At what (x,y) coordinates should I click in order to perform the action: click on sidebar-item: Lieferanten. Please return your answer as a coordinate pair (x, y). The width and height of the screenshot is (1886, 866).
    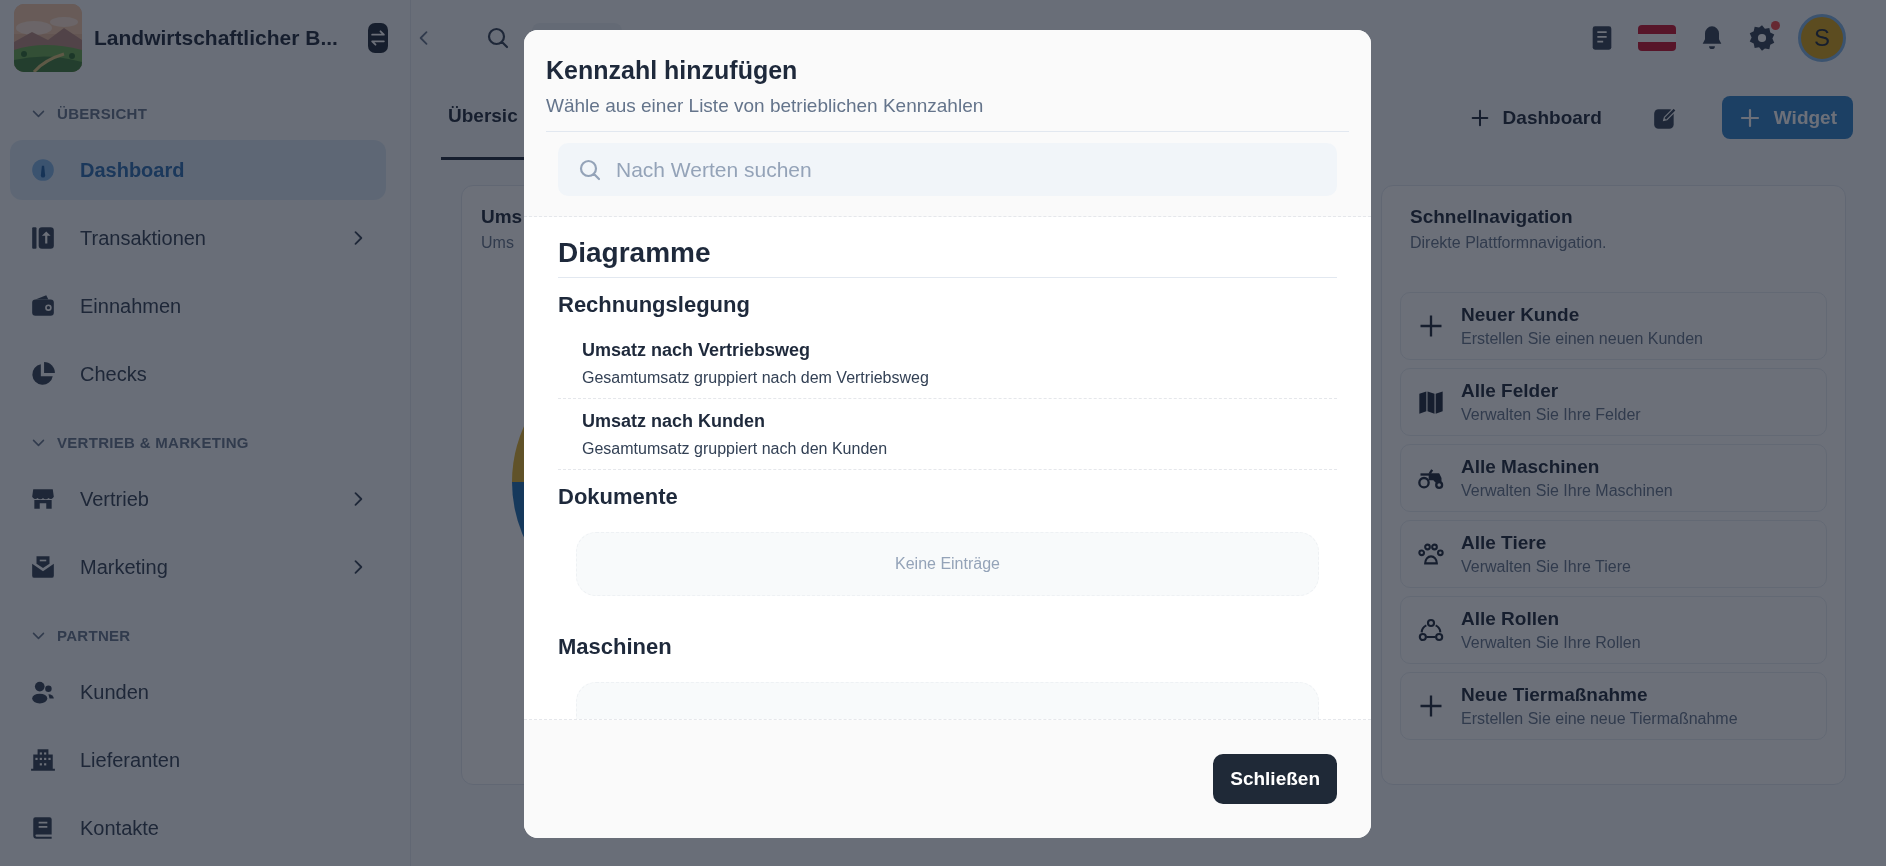
    Looking at the image, I should click on (198, 760).